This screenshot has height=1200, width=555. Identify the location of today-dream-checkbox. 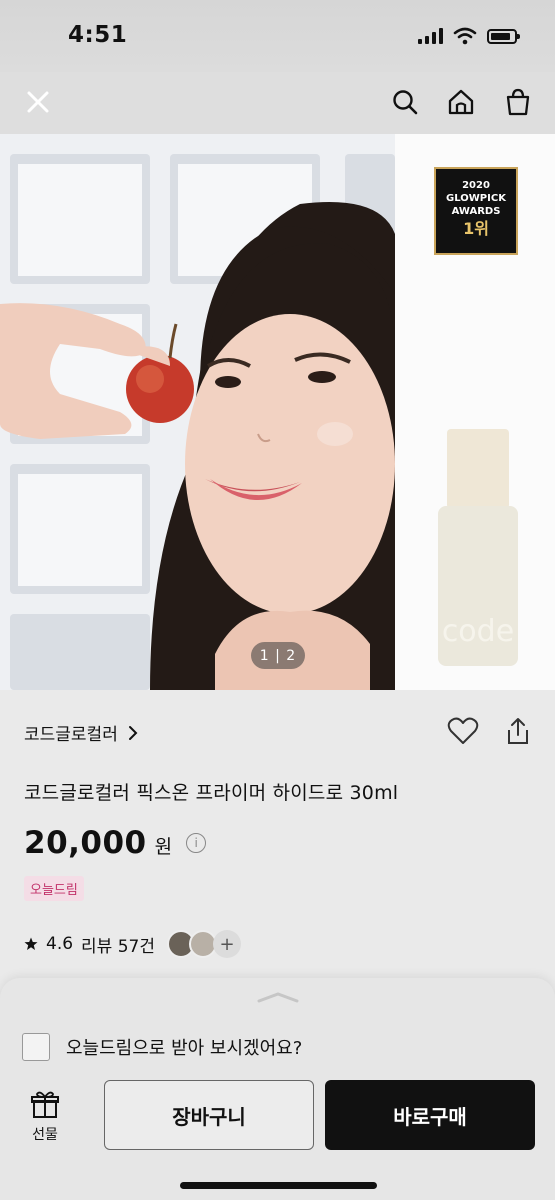
(36, 1047).